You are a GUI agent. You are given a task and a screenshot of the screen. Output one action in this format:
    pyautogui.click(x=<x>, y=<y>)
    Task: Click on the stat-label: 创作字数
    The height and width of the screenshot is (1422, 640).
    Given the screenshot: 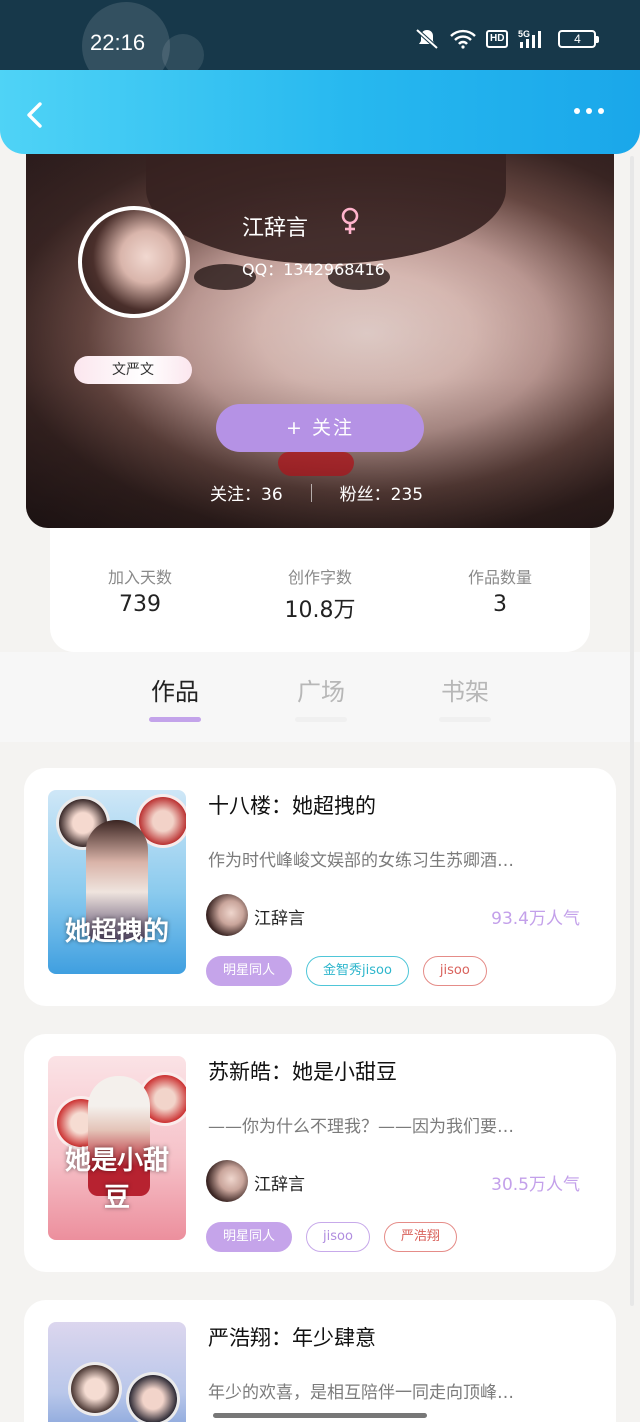 What is the action you would take?
    pyautogui.click(x=319, y=577)
    